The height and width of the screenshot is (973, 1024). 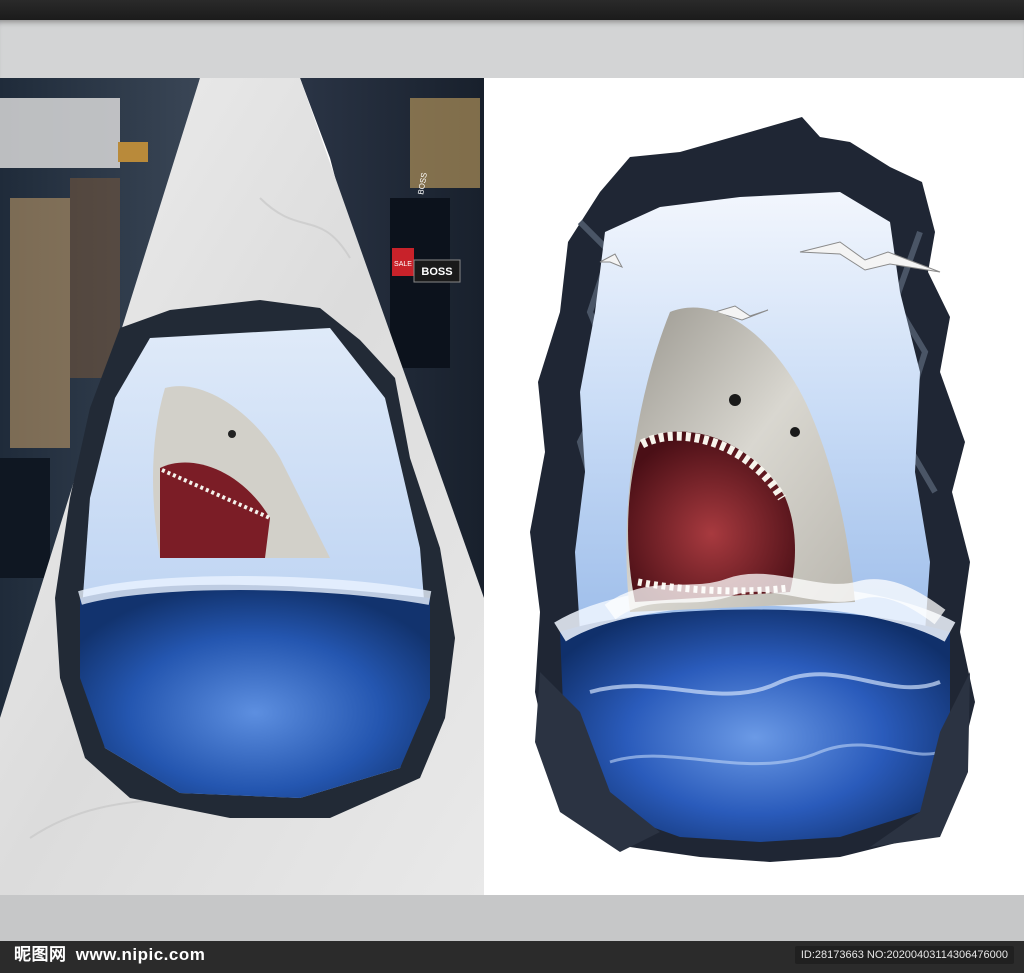 What do you see at coordinates (40, 955) in the screenshot?
I see `brand-cn-text: 昵图网` at bounding box center [40, 955].